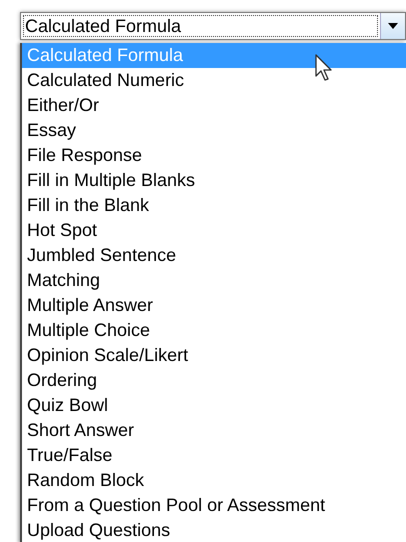 The height and width of the screenshot is (542, 406). What do you see at coordinates (214, 130) in the screenshot?
I see `dropdown-option: Essay` at bounding box center [214, 130].